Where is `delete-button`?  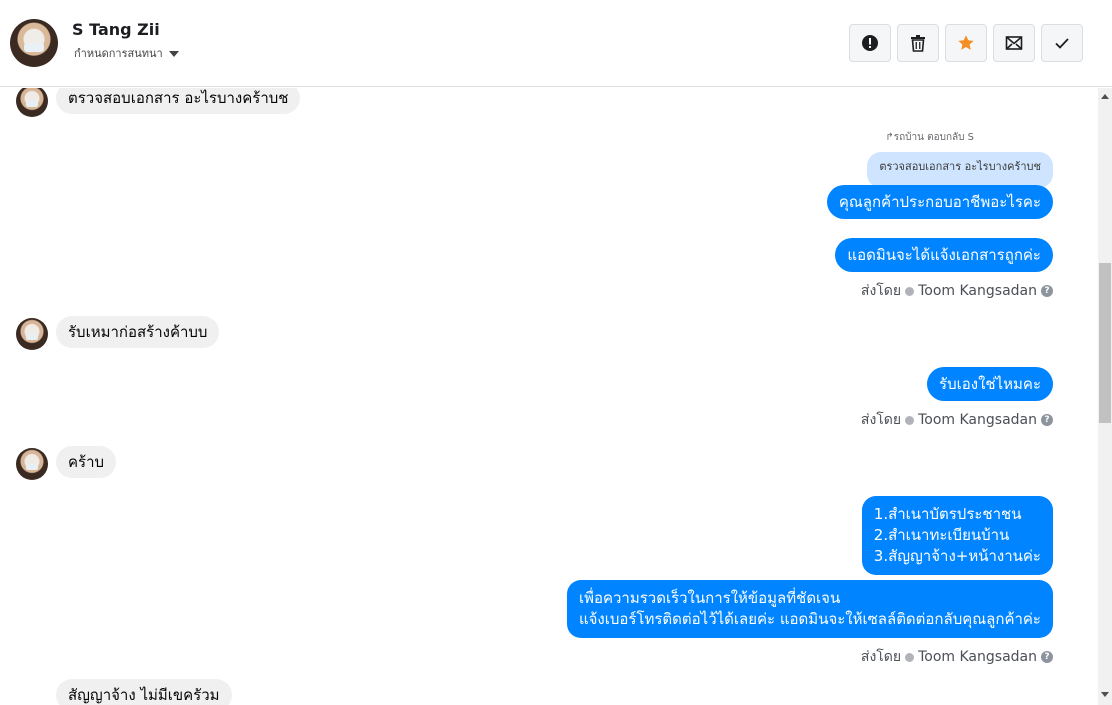
delete-button is located at coordinates (918, 43).